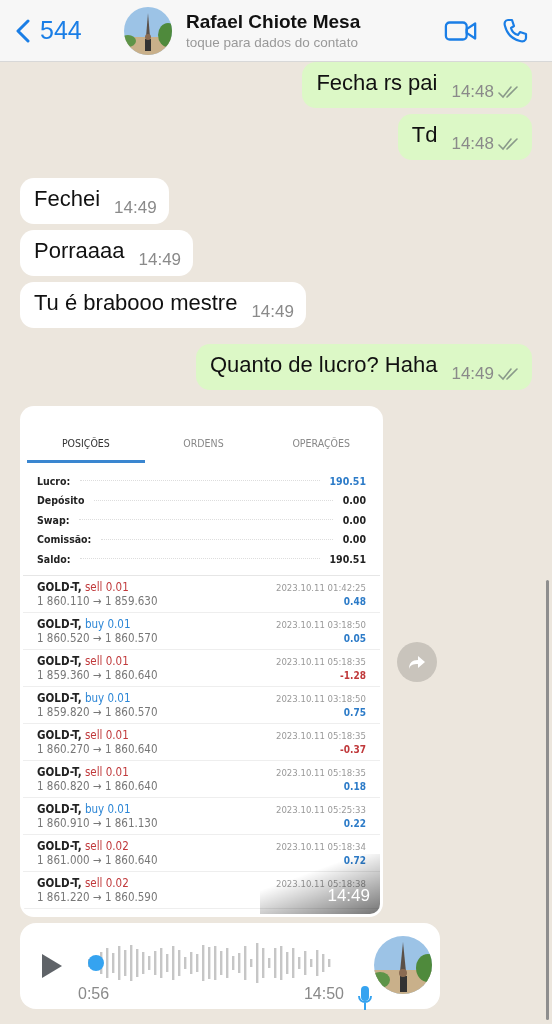  I want to click on trade-time: 2023.10.11 01:42:25, so click(321, 586).